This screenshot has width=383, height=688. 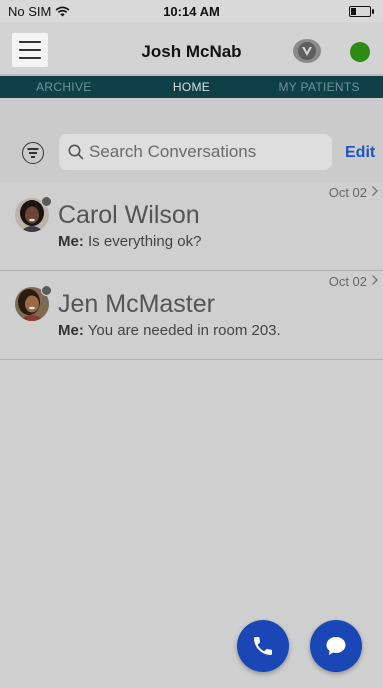 What do you see at coordinates (64, 87) in the screenshot?
I see `tab-archive: ARCHIVE` at bounding box center [64, 87].